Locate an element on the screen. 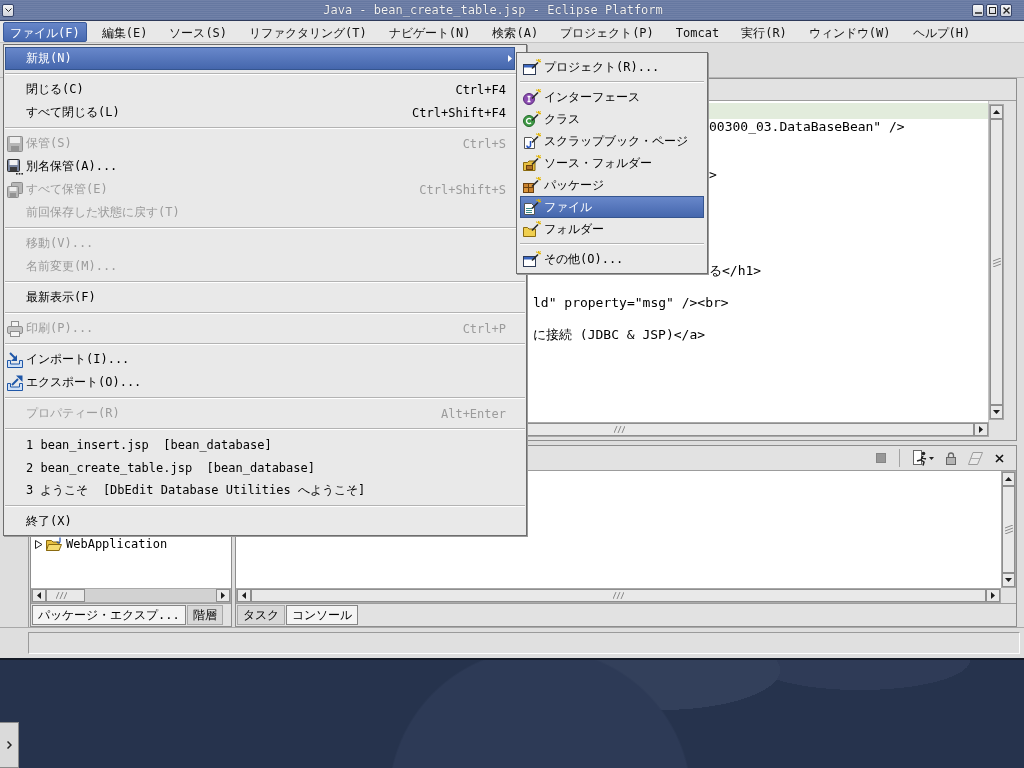 Image resolution: width=1024 pixels, height=768 pixels. menu-item: フォルダー is located at coordinates (612, 229).